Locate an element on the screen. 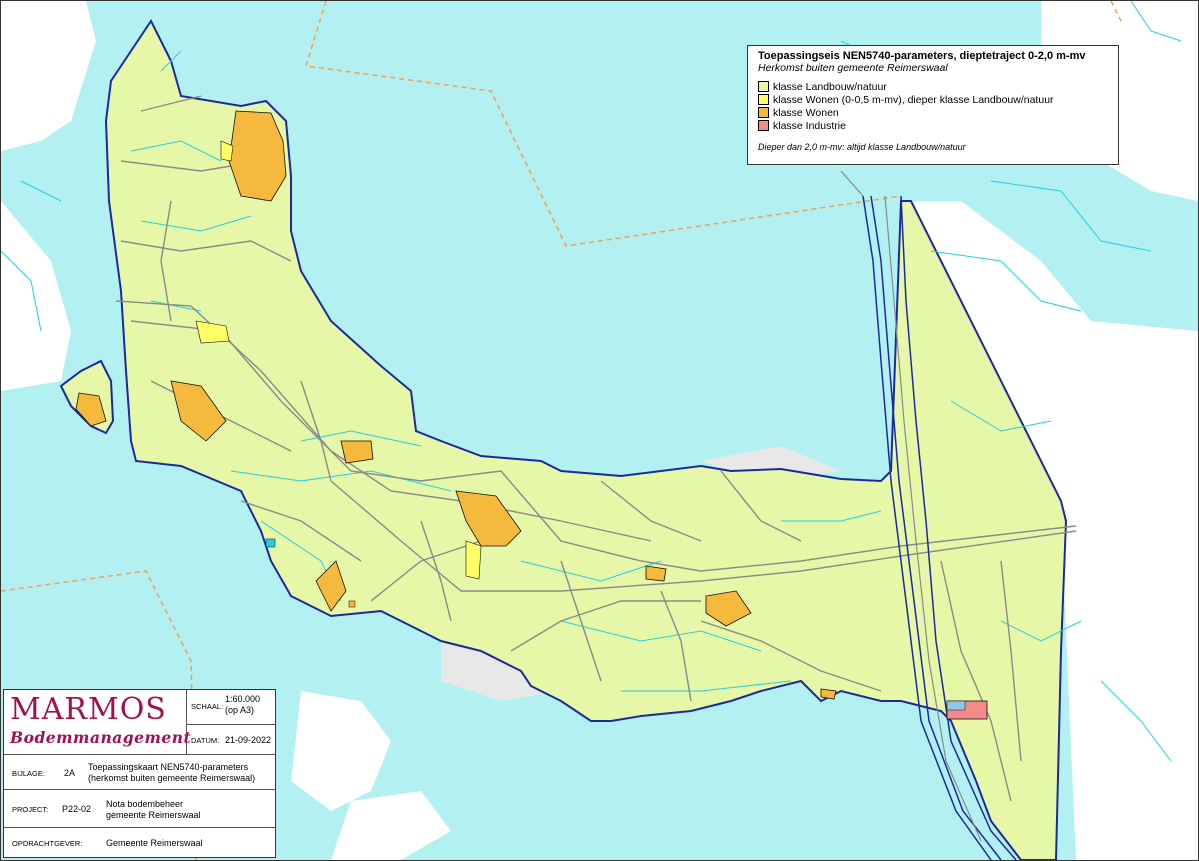 Image resolution: width=1199 pixels, height=861 pixels. project-description-line1: Nota bodembeheer is located at coordinates (145, 804).